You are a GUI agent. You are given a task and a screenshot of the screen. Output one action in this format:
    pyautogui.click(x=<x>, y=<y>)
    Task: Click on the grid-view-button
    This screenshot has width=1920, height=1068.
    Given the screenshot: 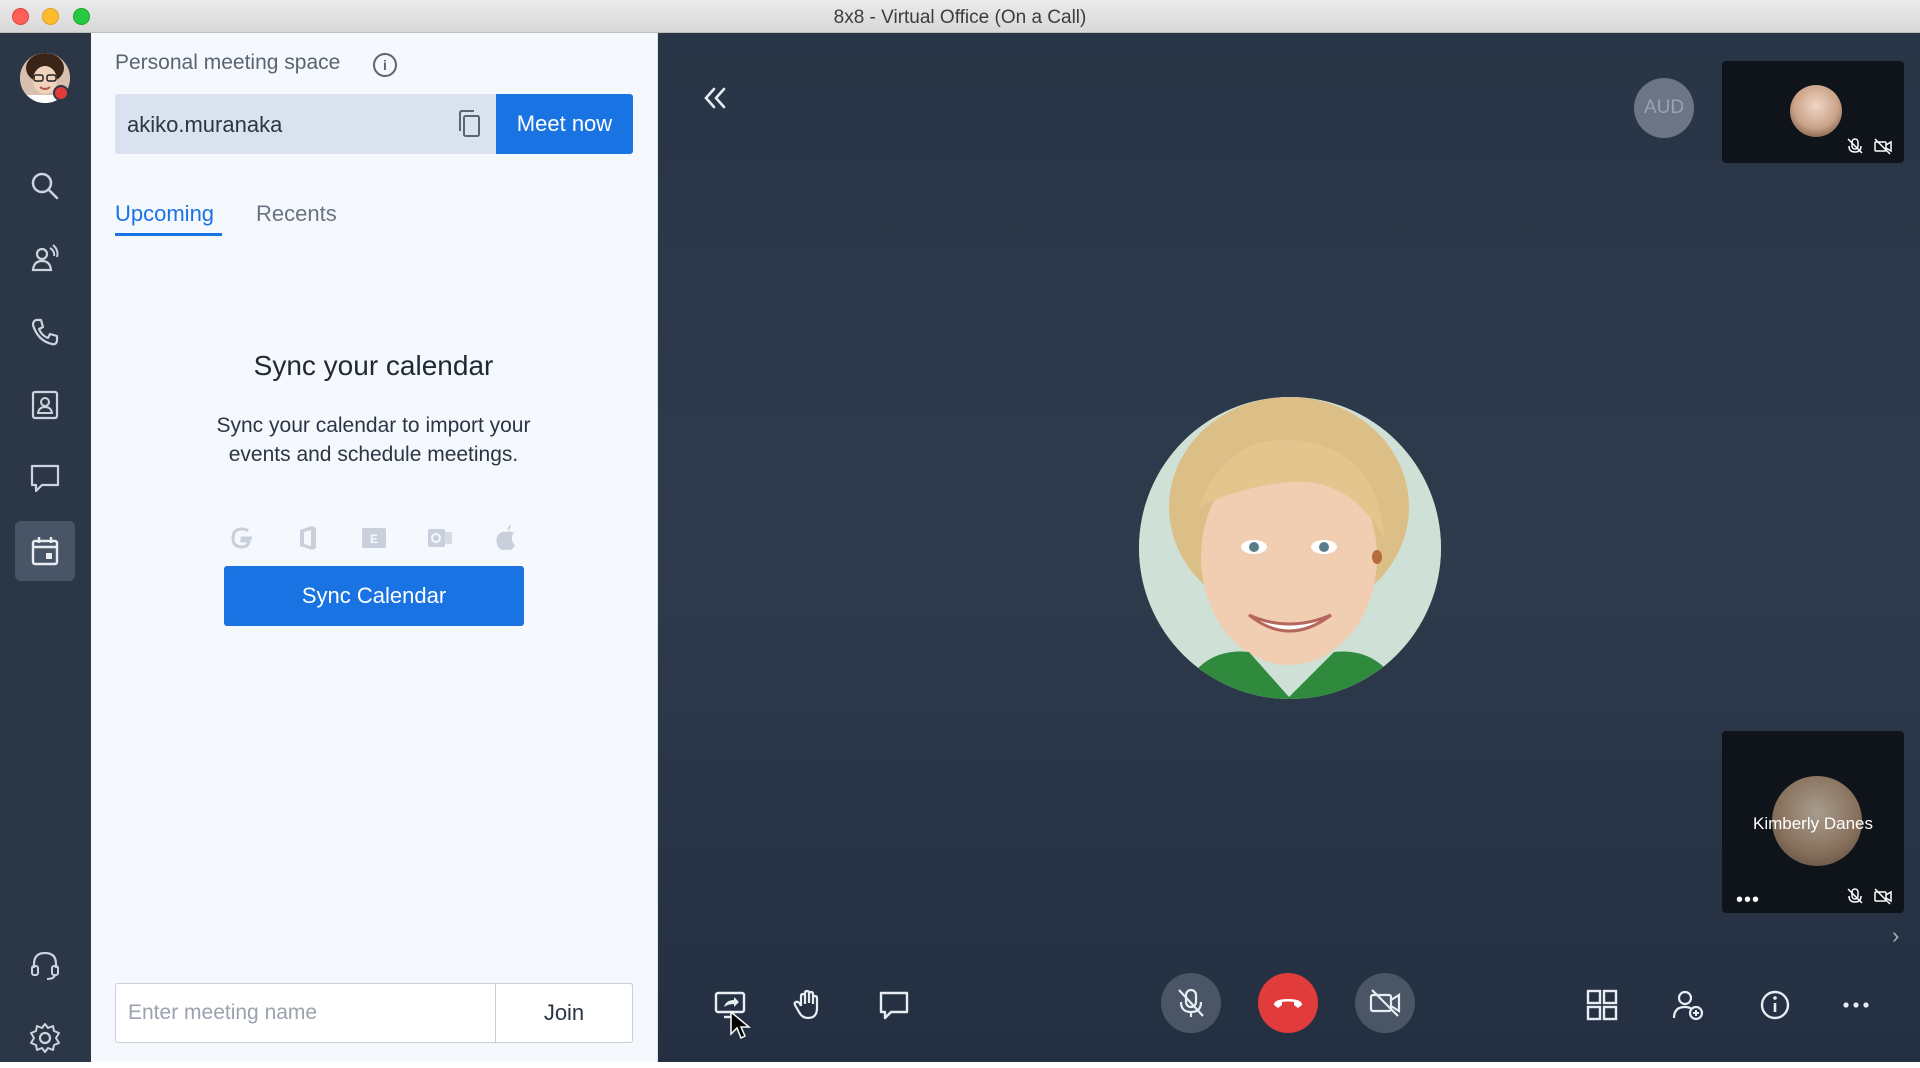 What is the action you would take?
    pyautogui.click(x=1602, y=1005)
    